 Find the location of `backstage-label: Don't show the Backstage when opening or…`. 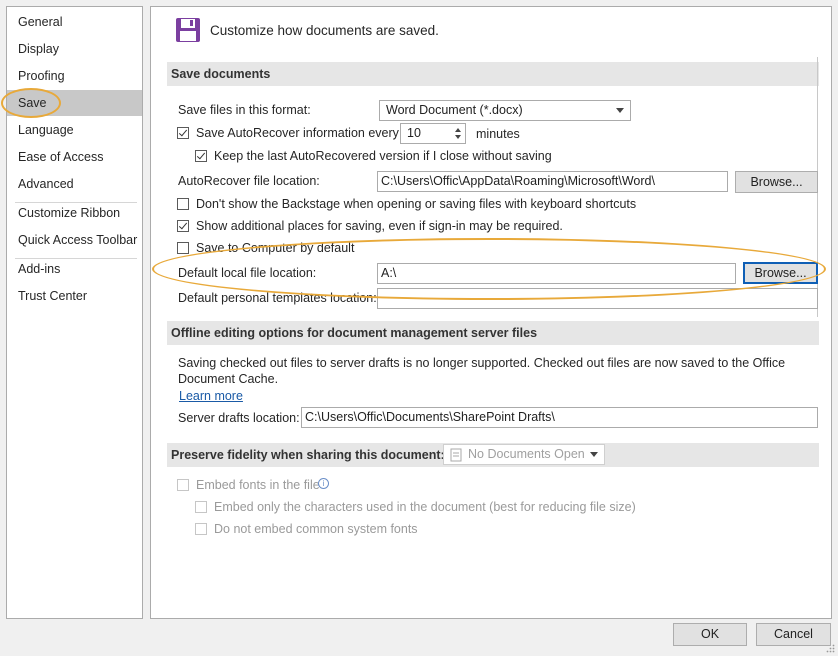

backstage-label: Don't show the Backstage when opening or… is located at coordinates (416, 204).